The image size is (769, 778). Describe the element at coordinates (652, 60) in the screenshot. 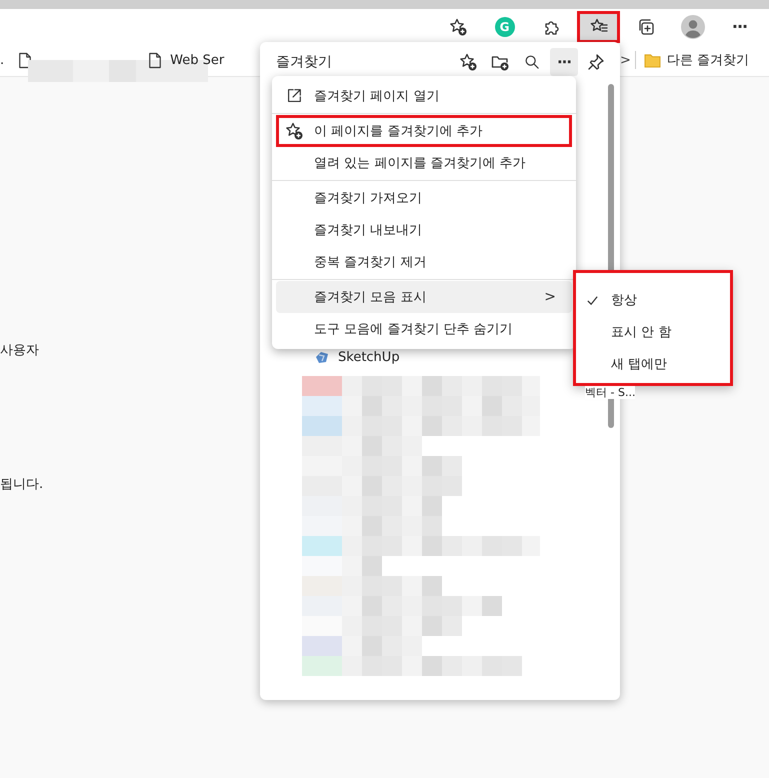

I see `folder-icon` at that location.